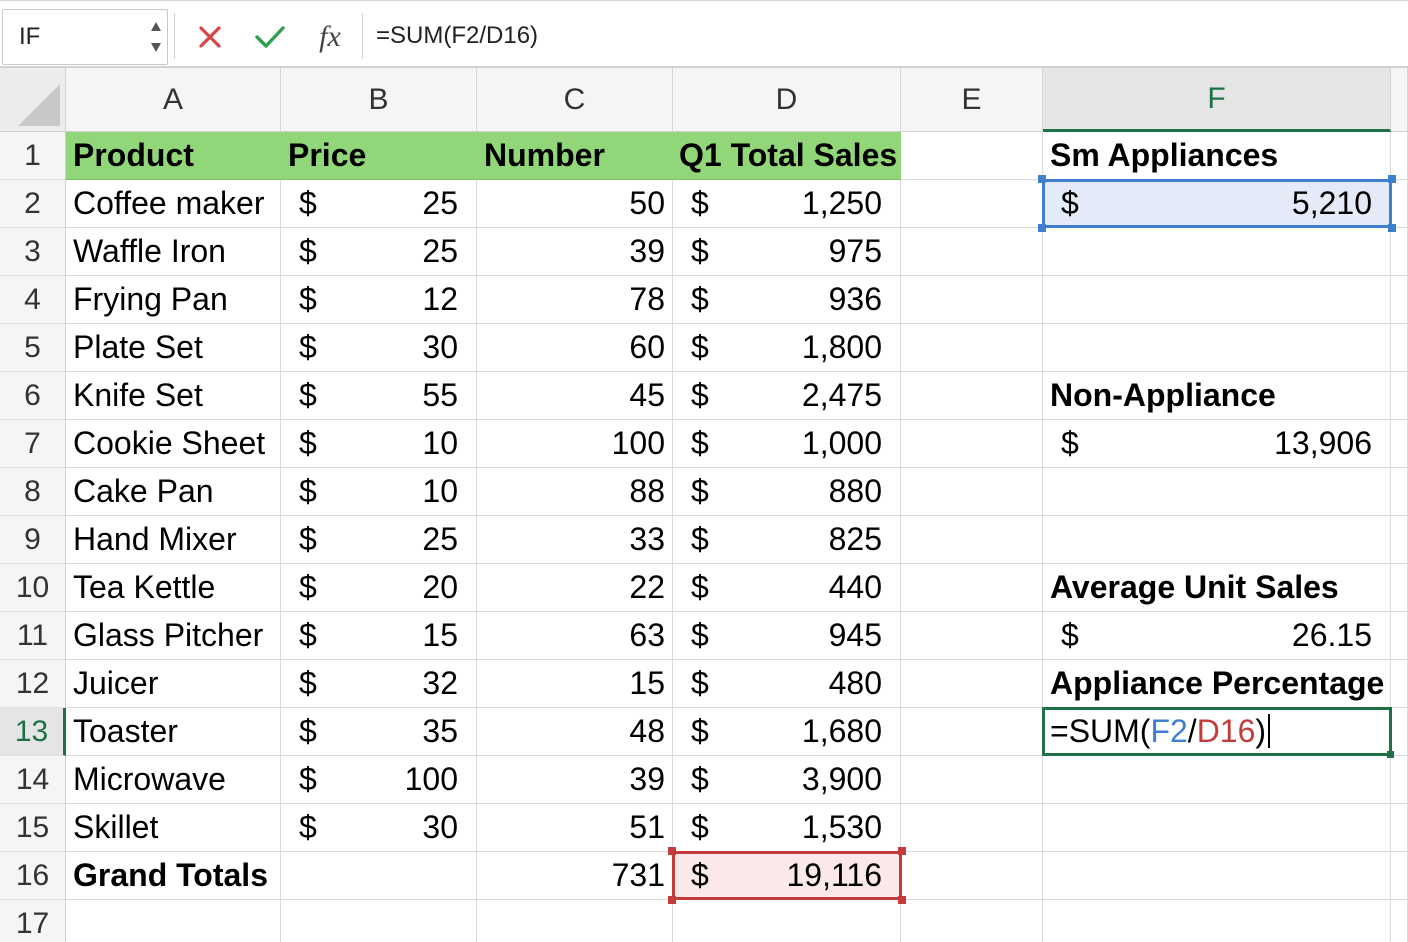  What do you see at coordinates (173, 540) in the screenshot?
I see `product-cell: Hand Mixer` at bounding box center [173, 540].